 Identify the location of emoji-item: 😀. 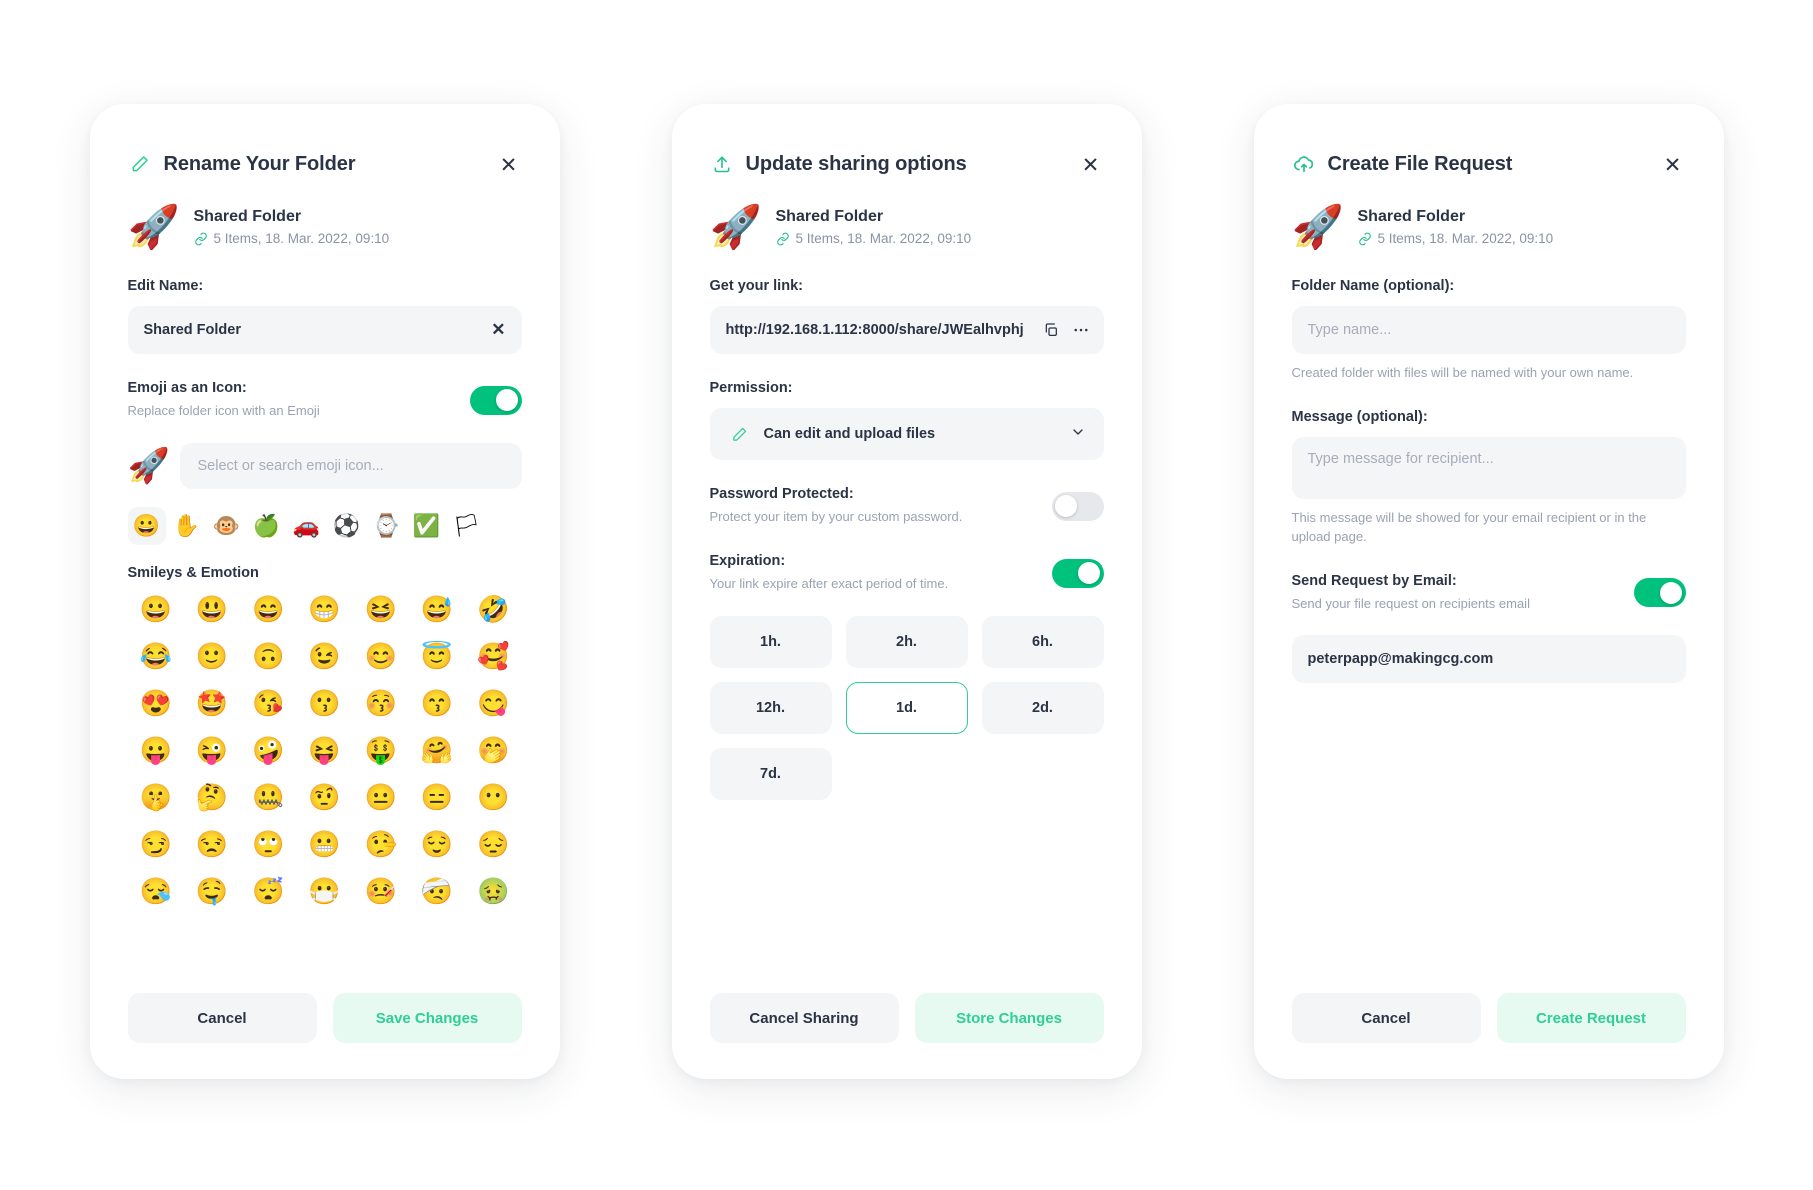
(156, 609).